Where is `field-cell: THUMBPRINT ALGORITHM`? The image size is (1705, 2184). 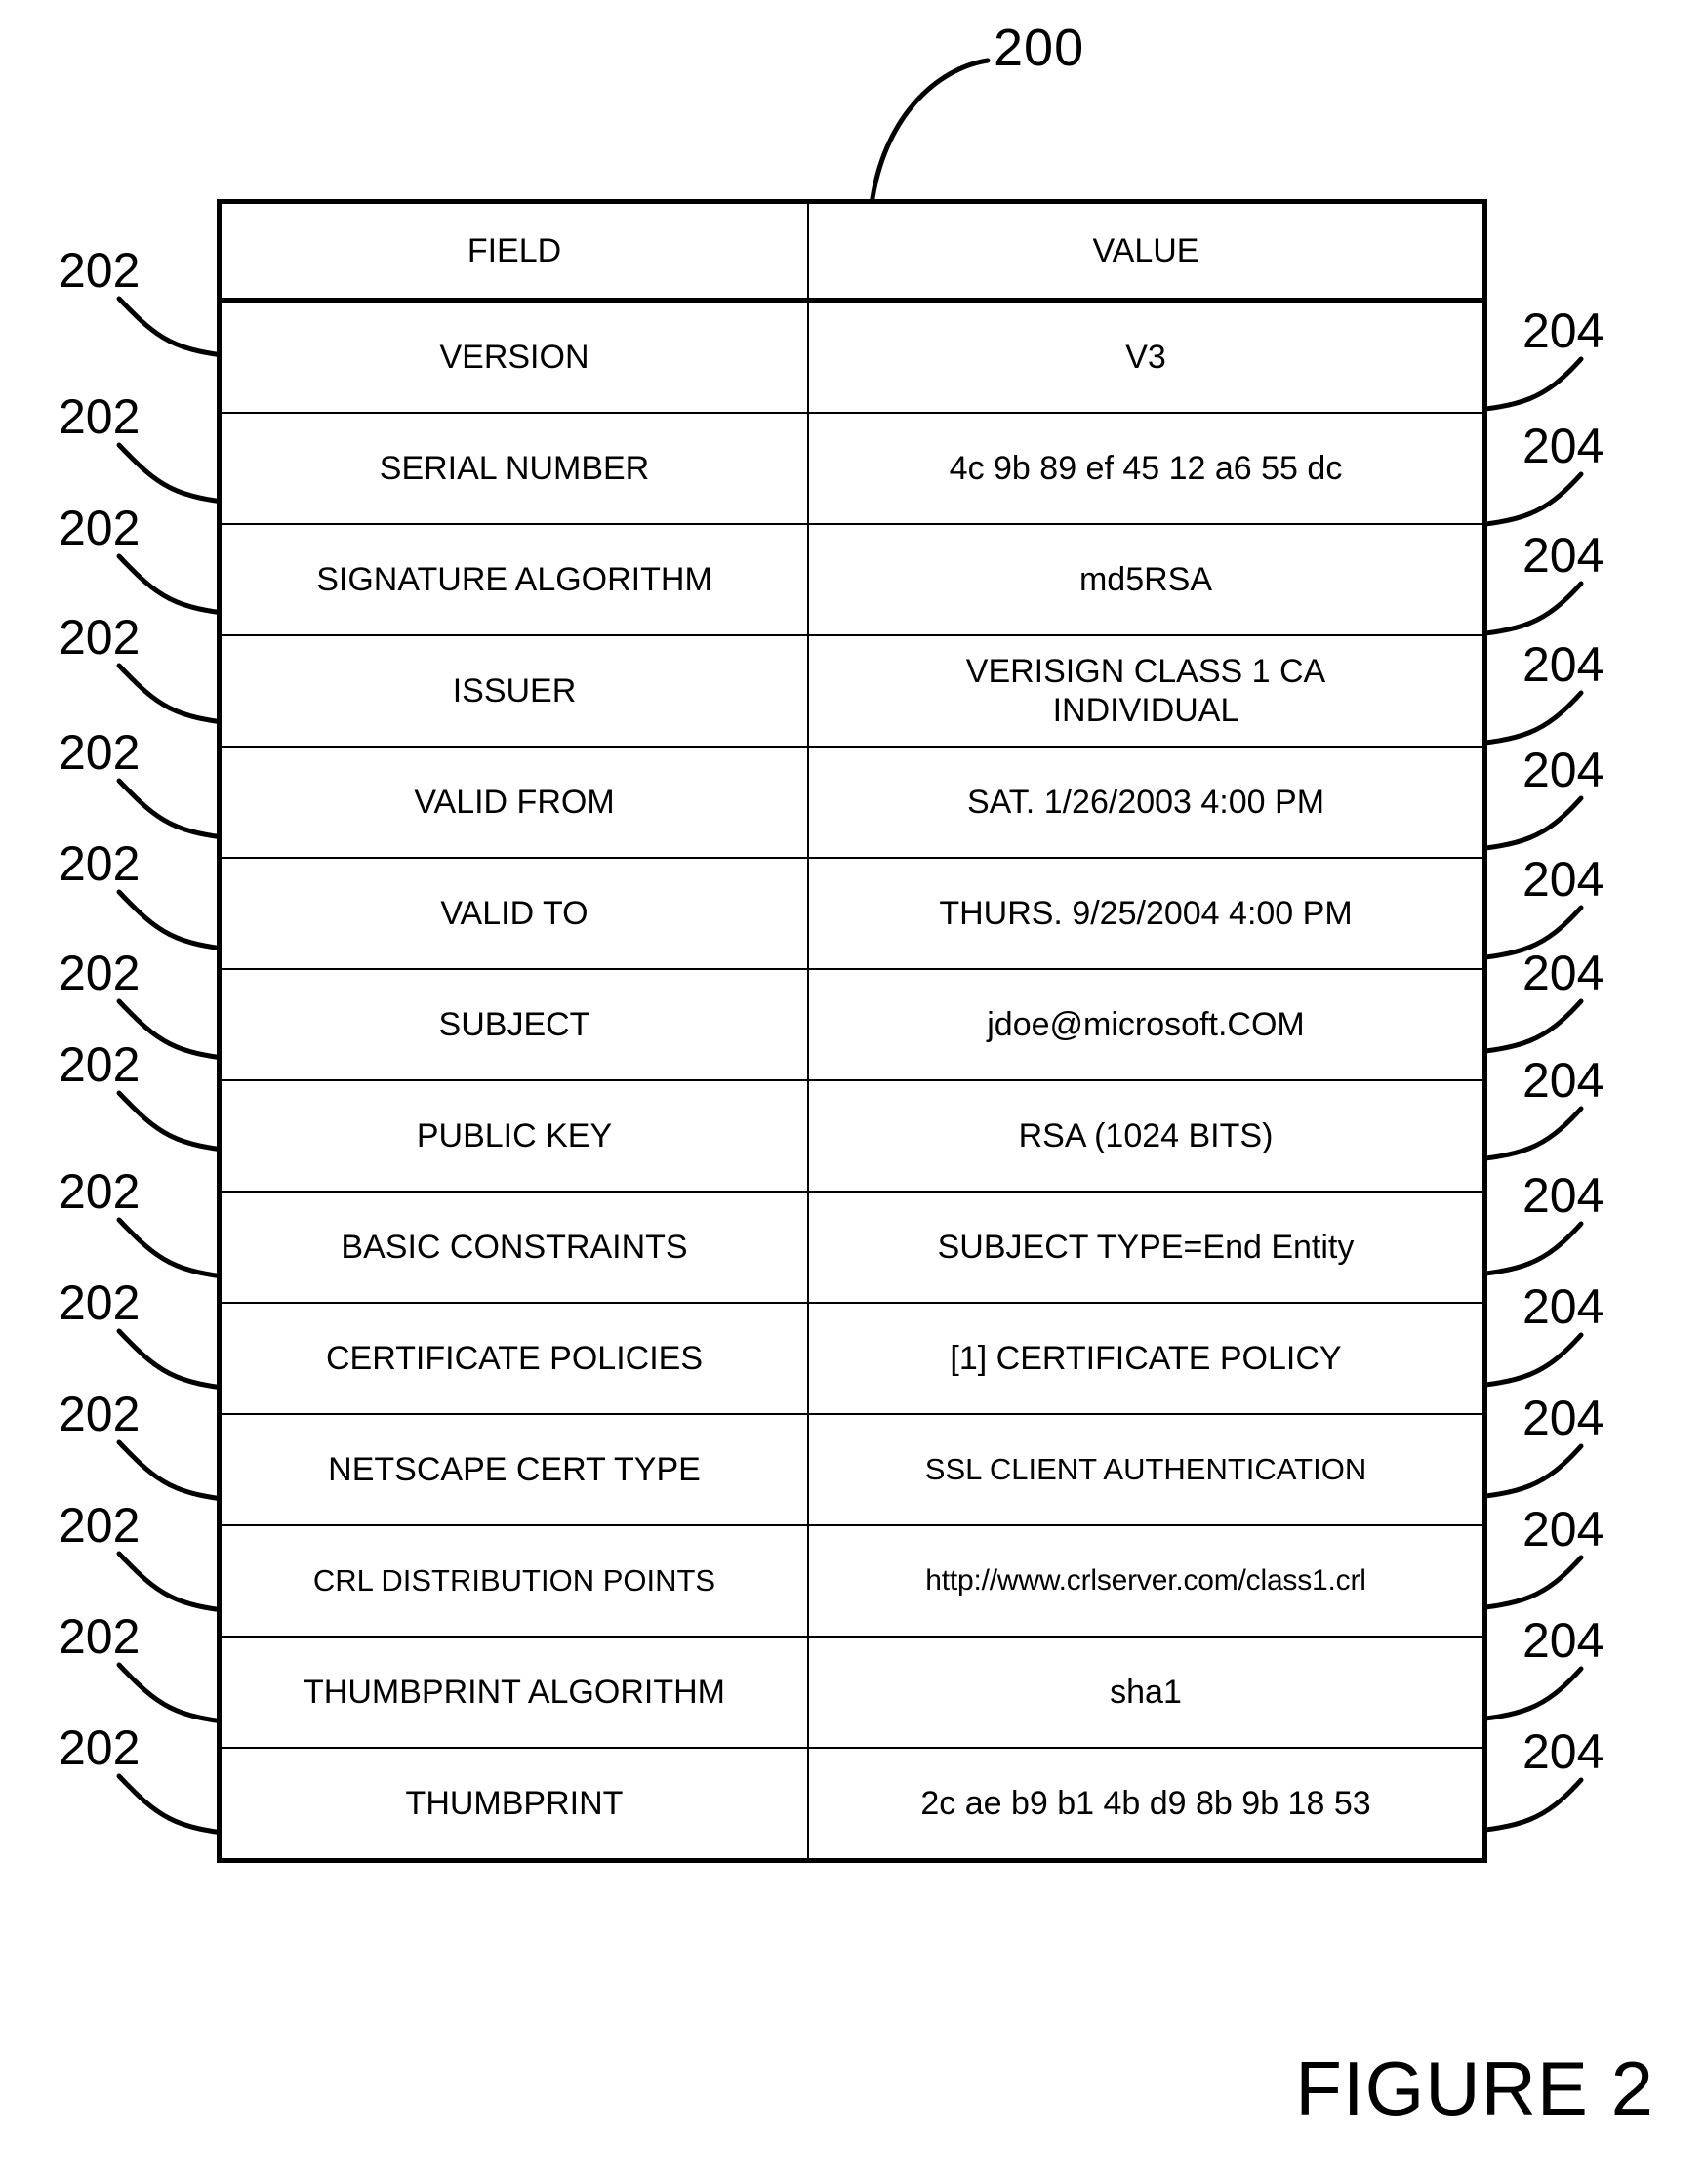 field-cell: THUMBPRINT ALGORITHM is located at coordinates (513, 1692).